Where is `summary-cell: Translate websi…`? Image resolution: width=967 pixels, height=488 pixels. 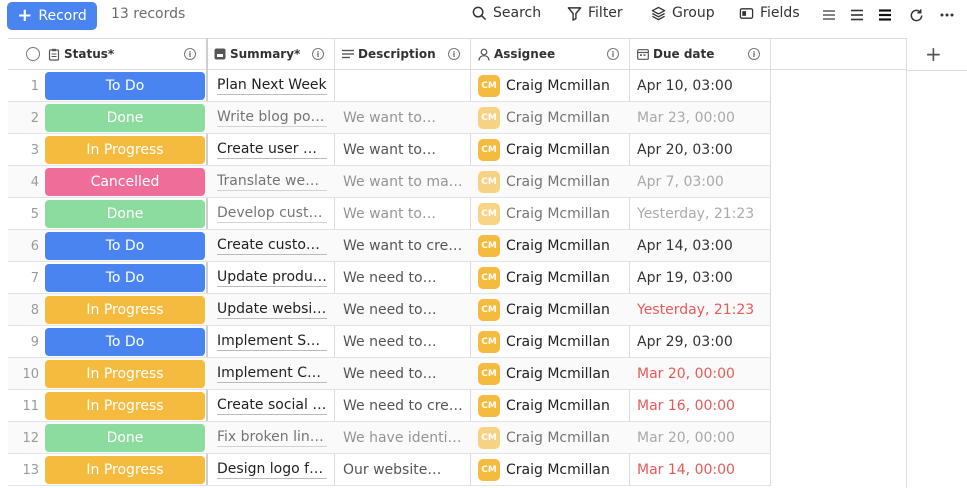 summary-cell: Translate websi… is located at coordinates (275, 182).